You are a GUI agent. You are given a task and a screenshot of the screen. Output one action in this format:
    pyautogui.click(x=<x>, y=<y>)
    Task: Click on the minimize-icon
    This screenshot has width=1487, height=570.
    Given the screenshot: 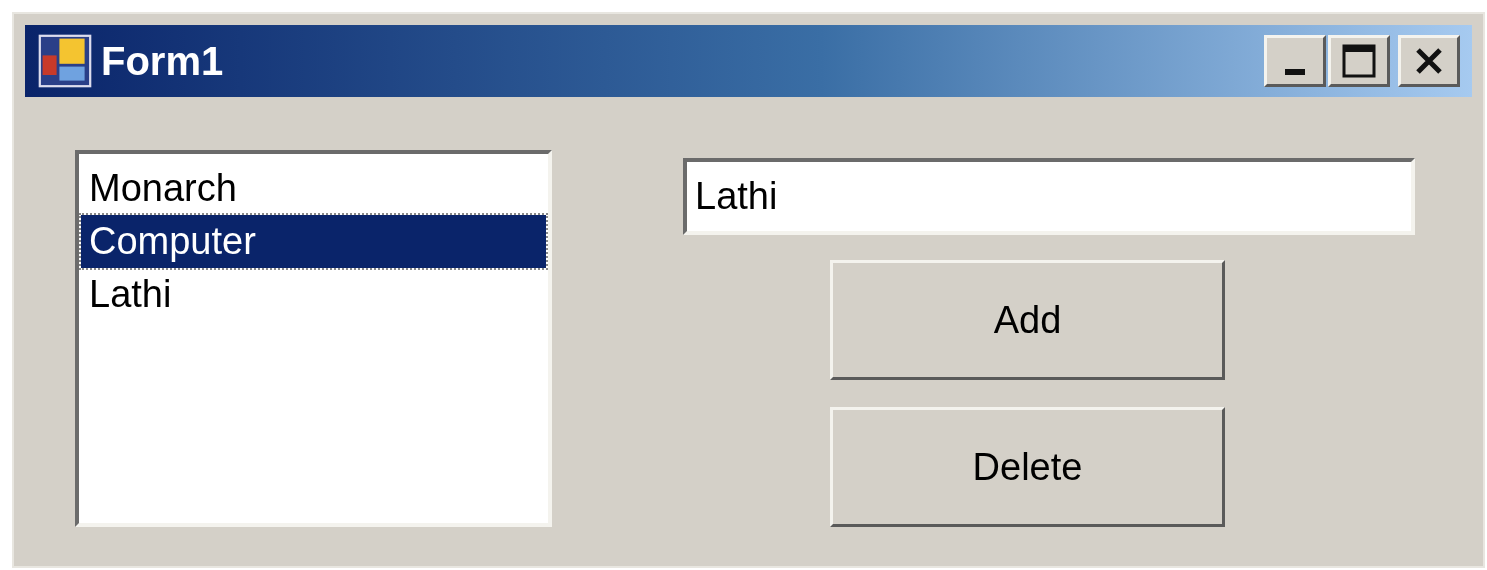 What is the action you would take?
    pyautogui.click(x=1295, y=72)
    